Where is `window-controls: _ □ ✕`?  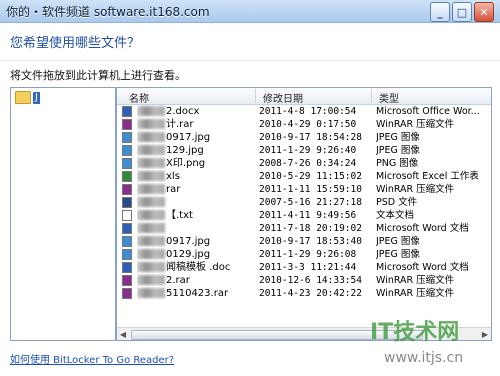
window-controls: _ □ ✕ is located at coordinates (462, 12).